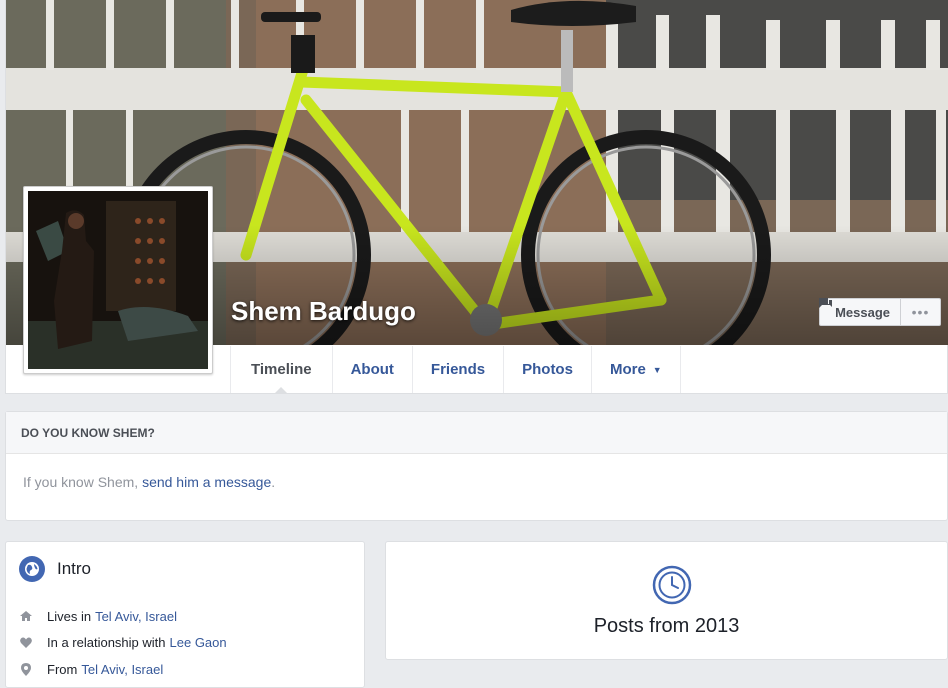 Image resolution: width=948 pixels, height=688 pixels. I want to click on tab-more-label: More, so click(627, 369).